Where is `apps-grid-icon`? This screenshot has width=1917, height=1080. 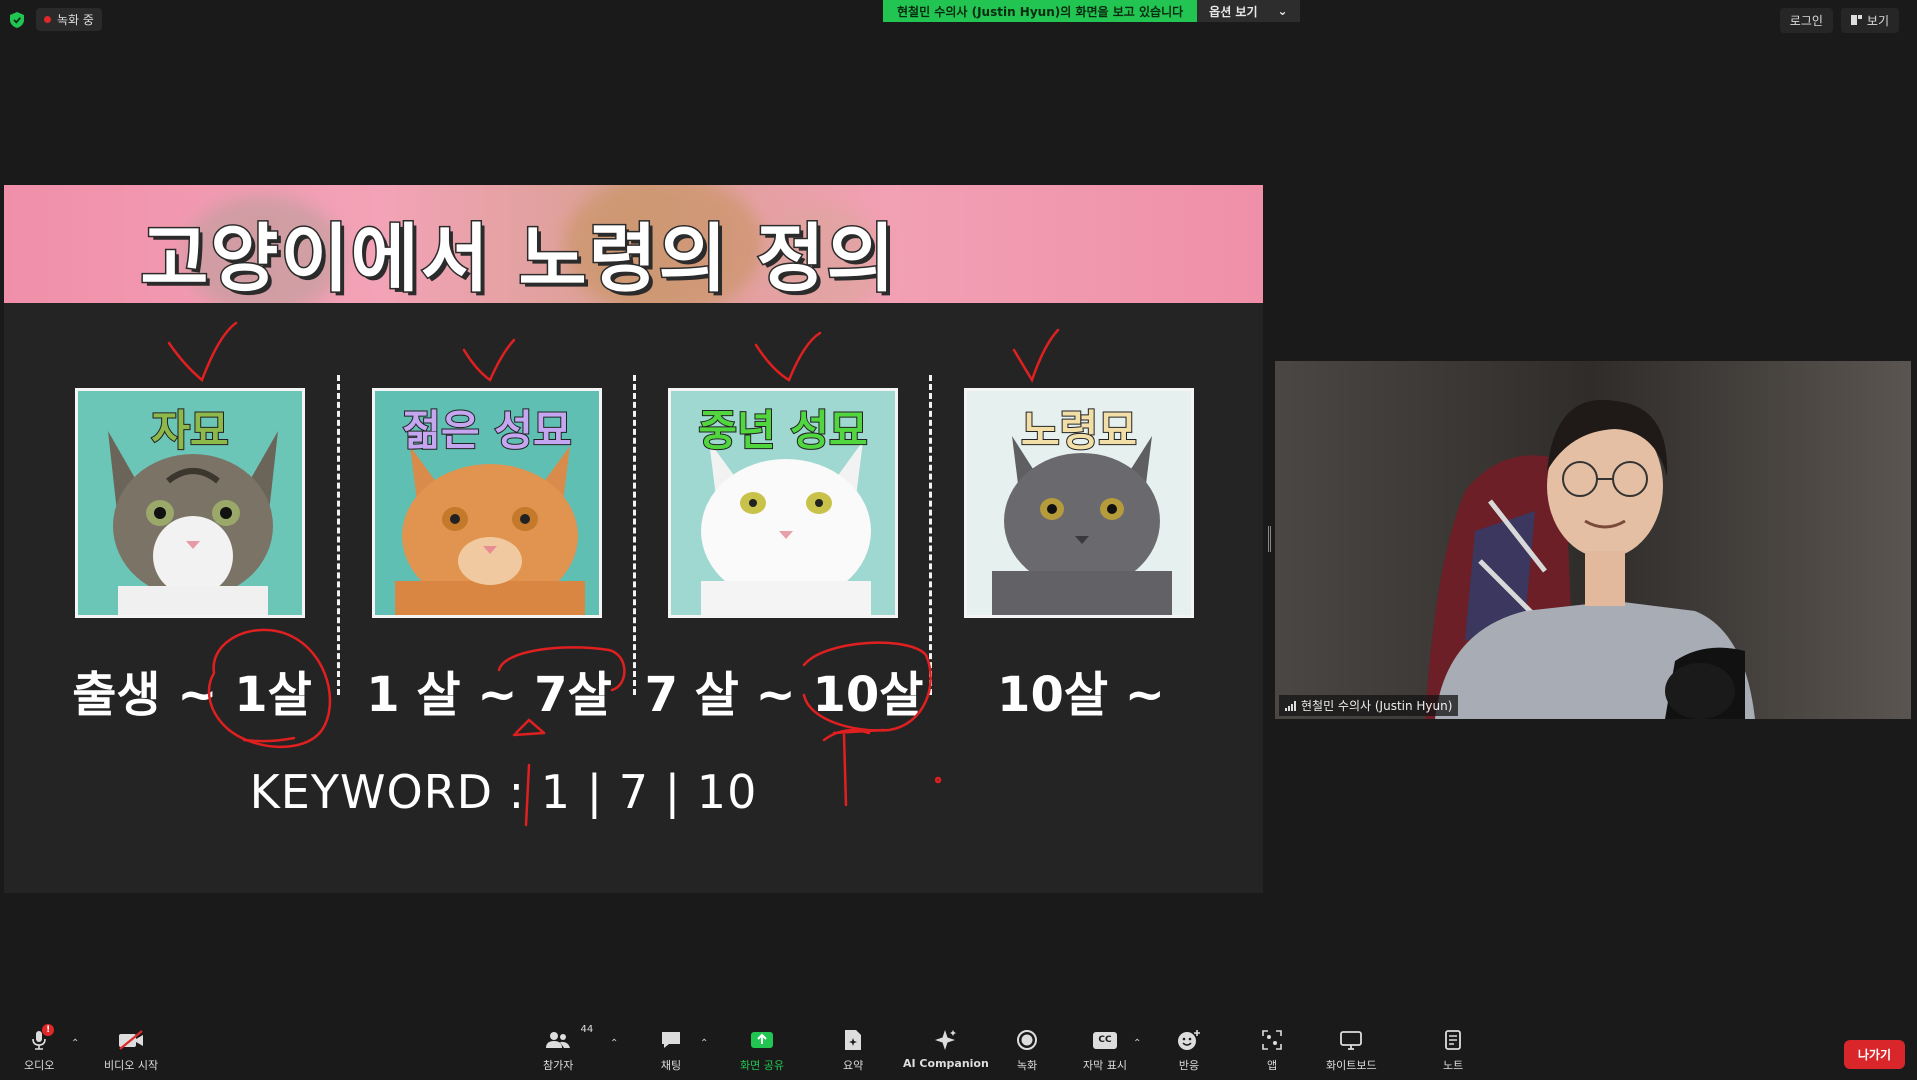 apps-grid-icon is located at coordinates (1272, 1040).